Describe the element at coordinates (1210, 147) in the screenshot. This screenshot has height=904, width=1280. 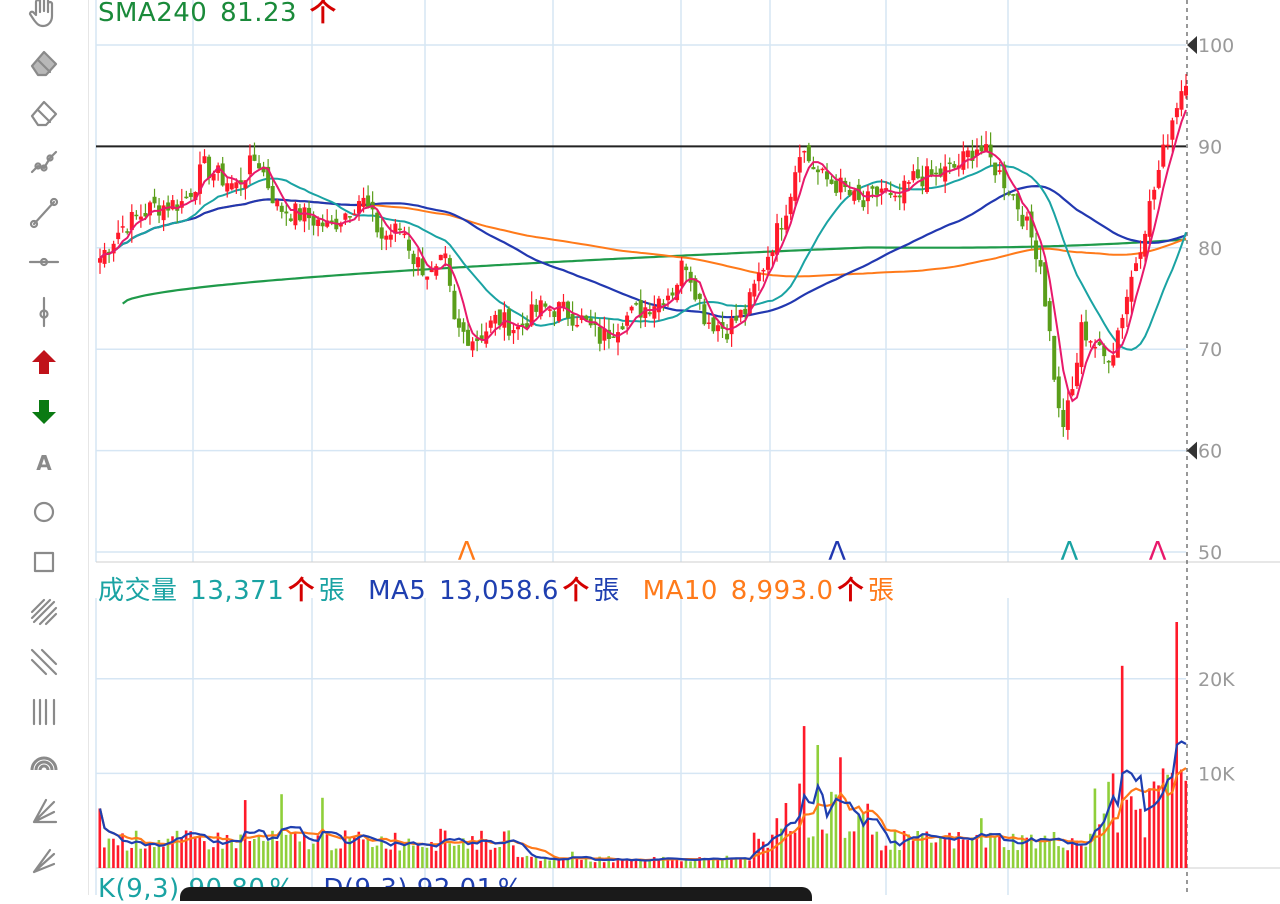
I see `price-axis-label: 90` at that location.